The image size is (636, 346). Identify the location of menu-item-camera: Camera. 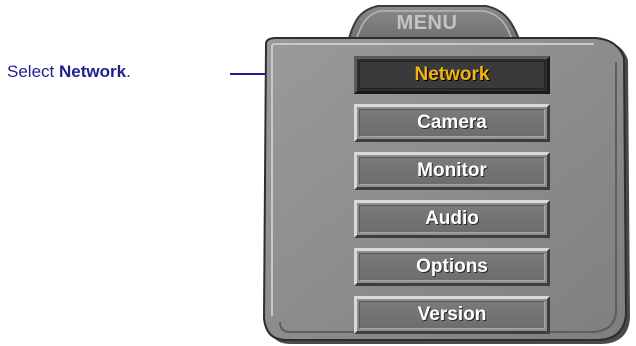
(452, 123).